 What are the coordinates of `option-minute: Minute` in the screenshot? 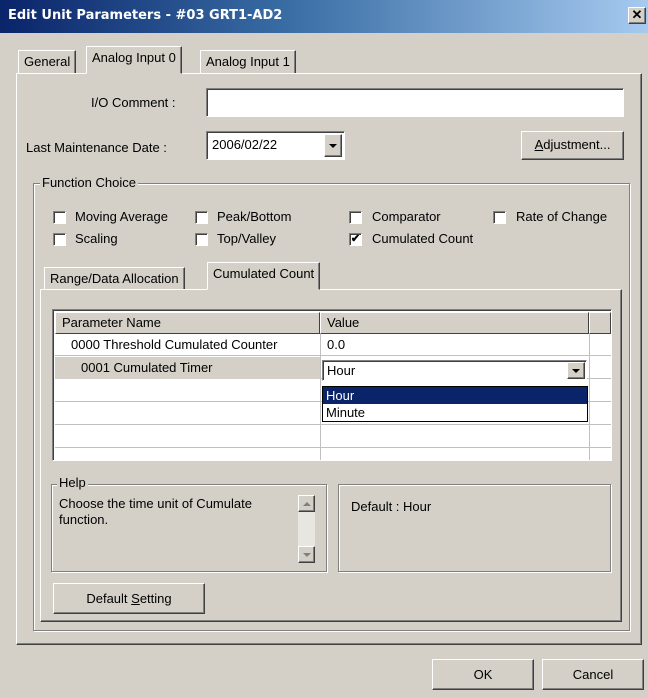 It's located at (455, 412).